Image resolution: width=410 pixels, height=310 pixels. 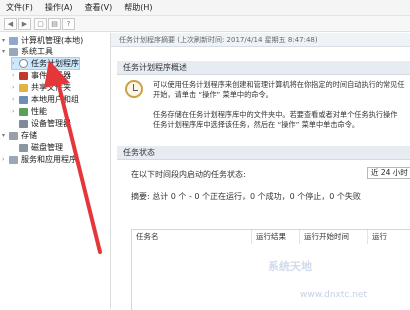 I want to click on tree-item-task-scheduler: › 任务计划程序, so click(x=45, y=63).